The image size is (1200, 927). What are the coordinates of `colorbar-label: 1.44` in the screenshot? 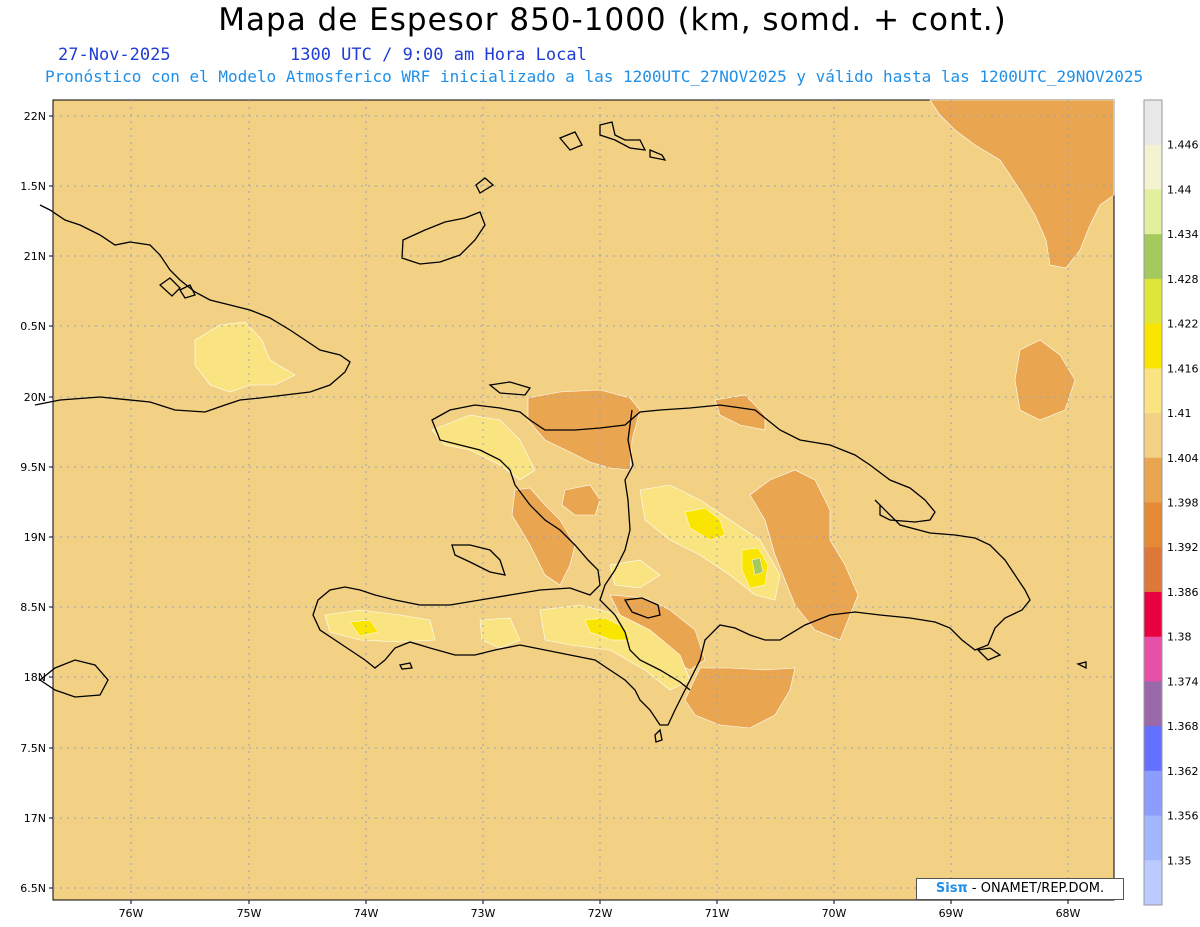 It's located at (1179, 189).